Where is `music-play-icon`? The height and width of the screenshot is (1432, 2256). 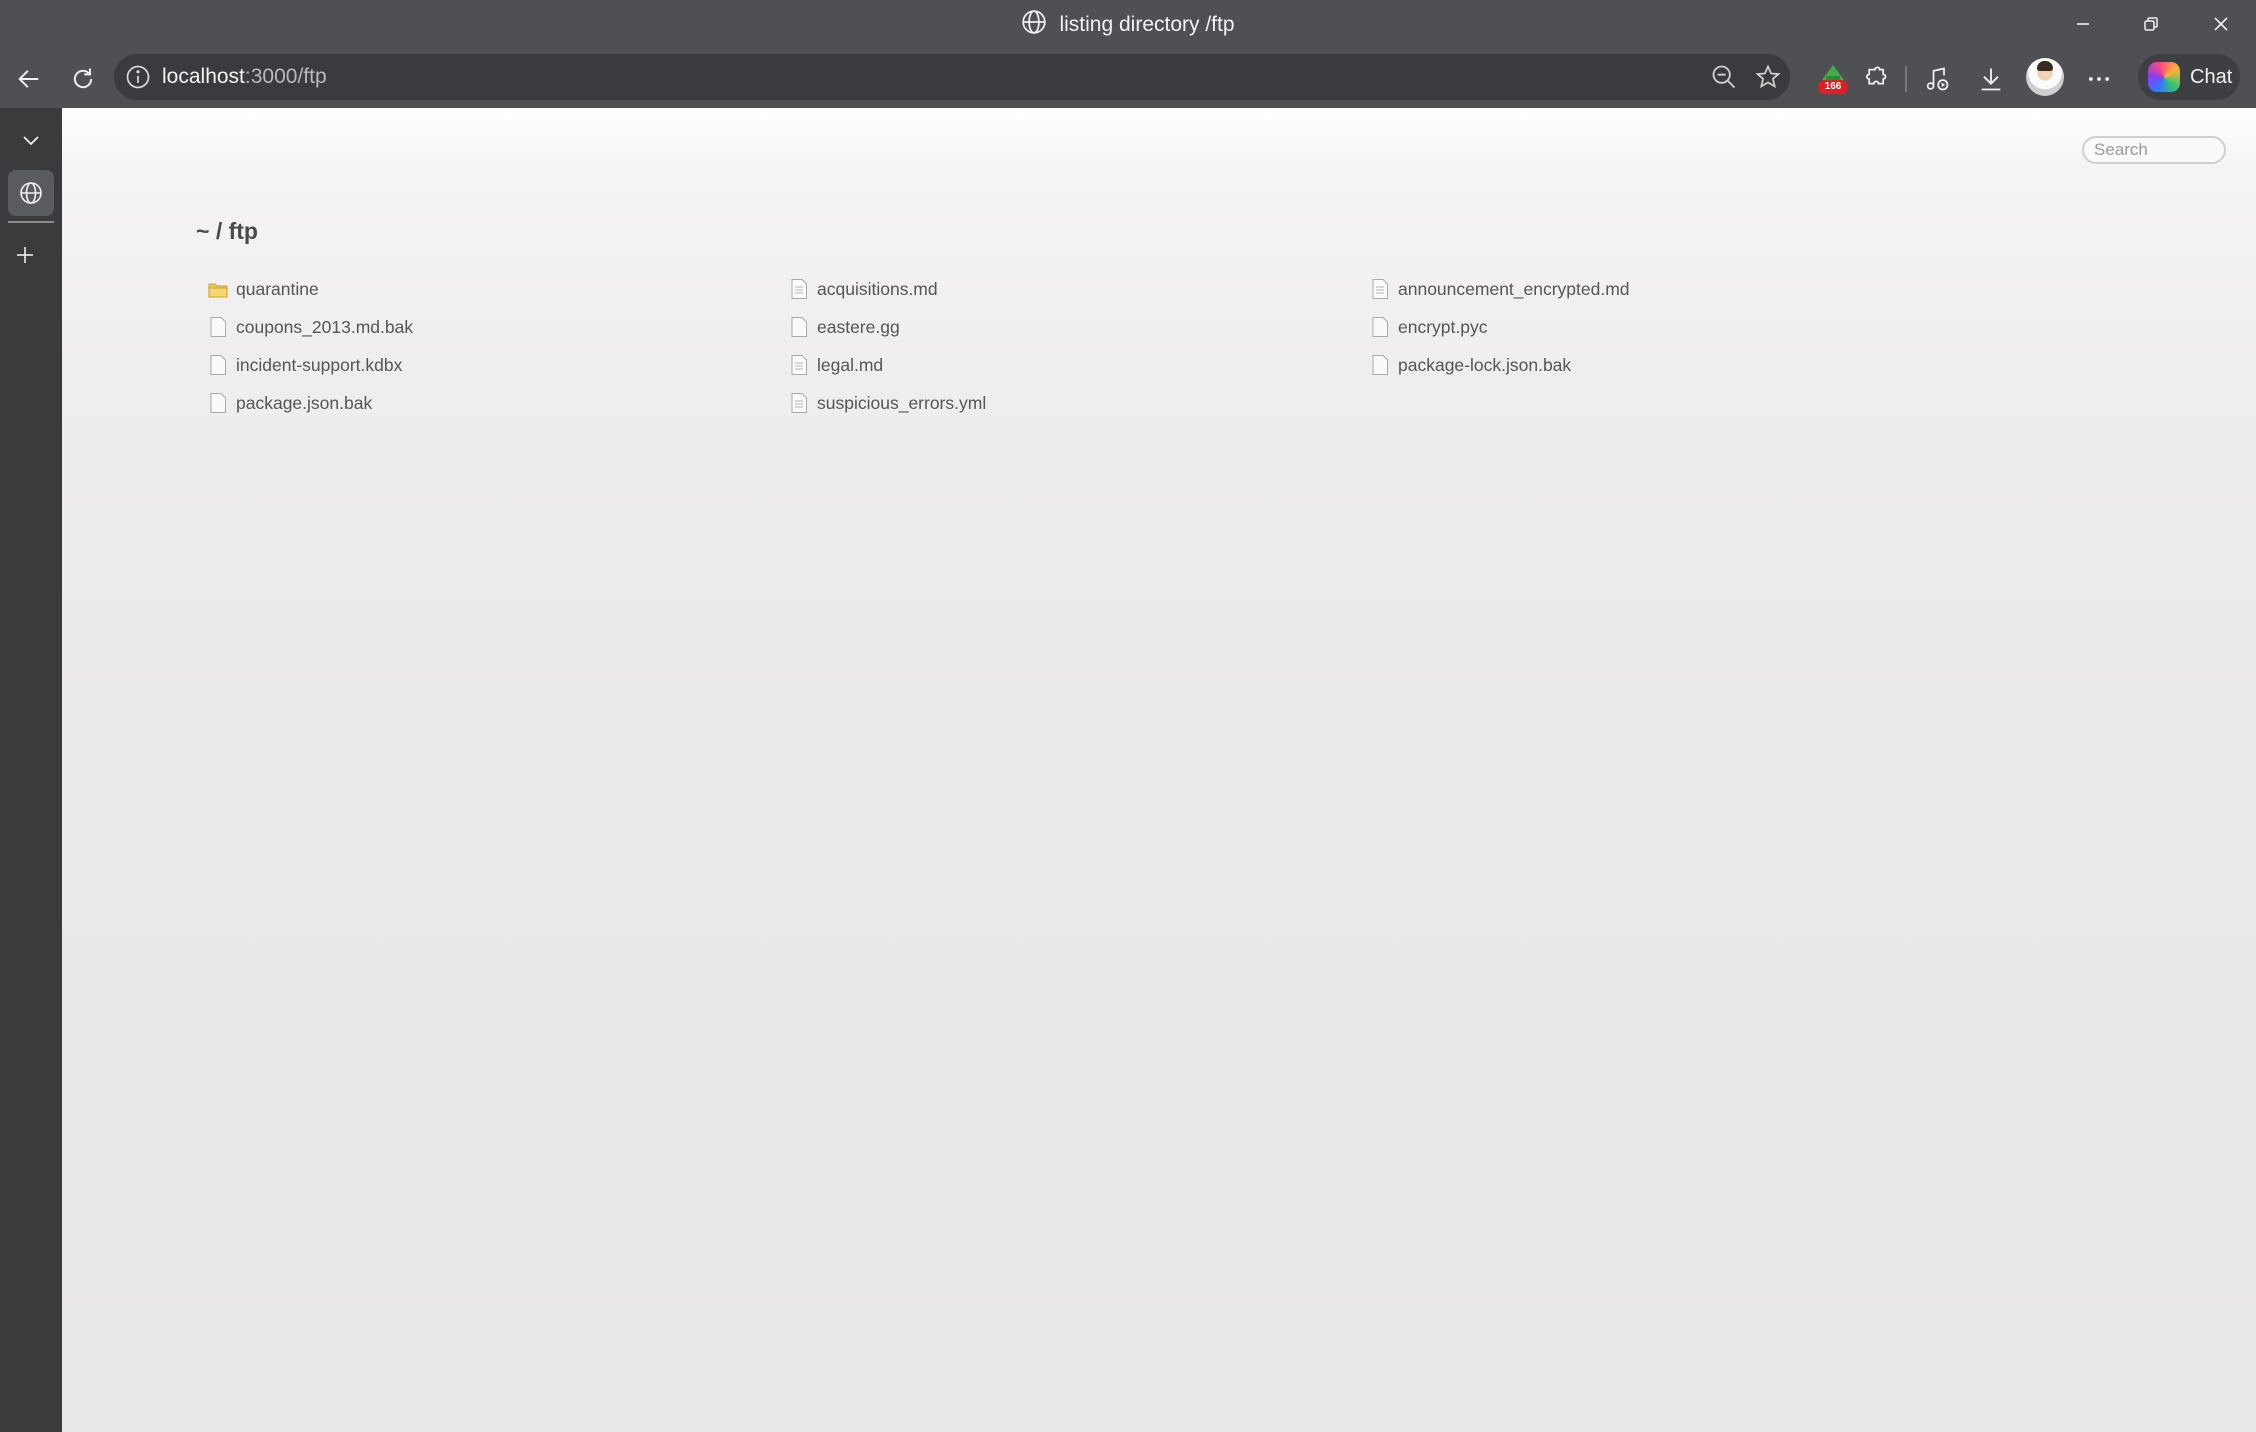
music-play-icon is located at coordinates (1937, 79).